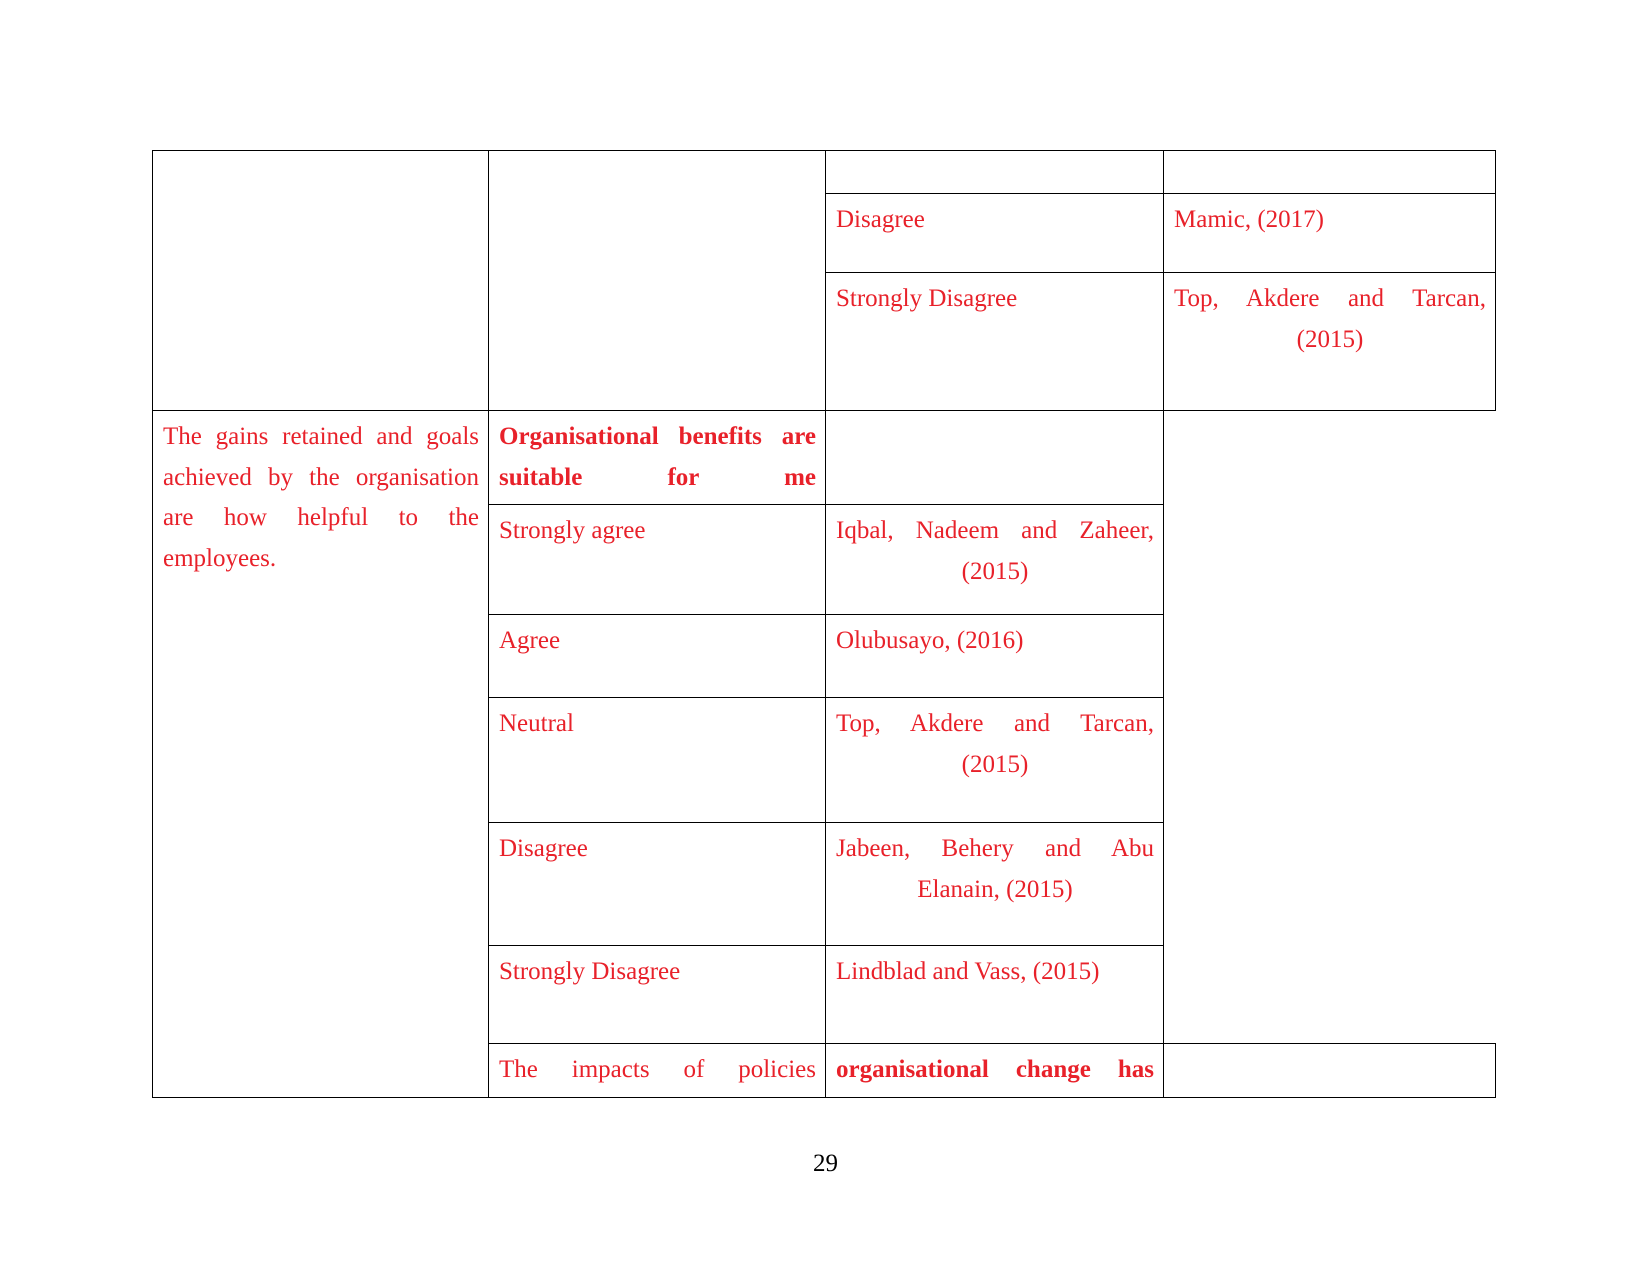  I want to click on cell-theme-column, so click(320, 280).